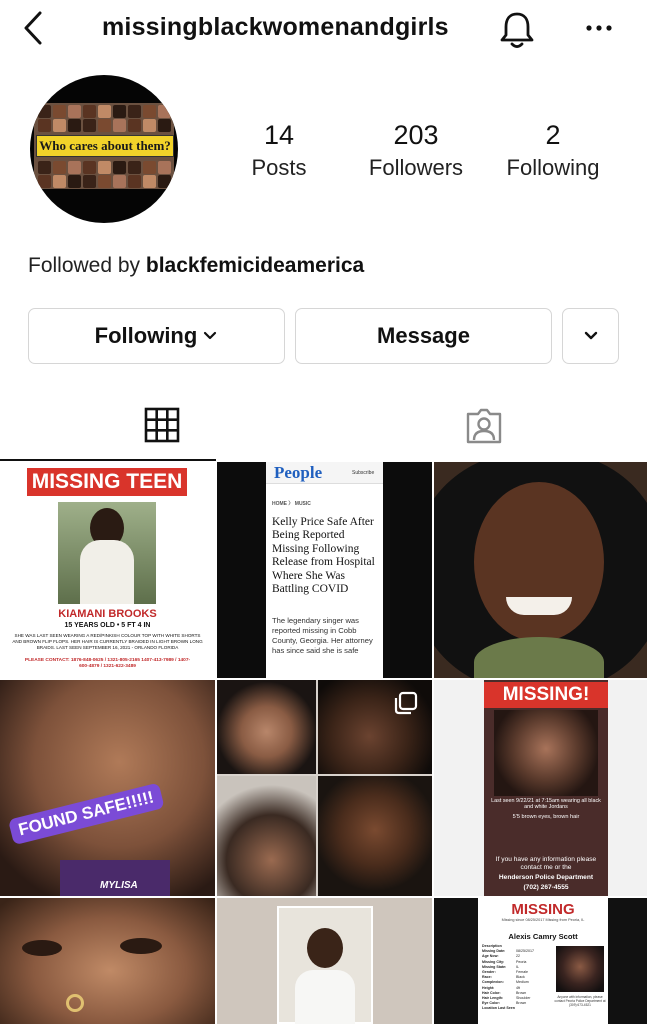 This screenshot has width=647, height=1024. What do you see at coordinates (107, 788) in the screenshot?
I see `post-found-safe: MYLISA FOUND SAFE!!!!!` at bounding box center [107, 788].